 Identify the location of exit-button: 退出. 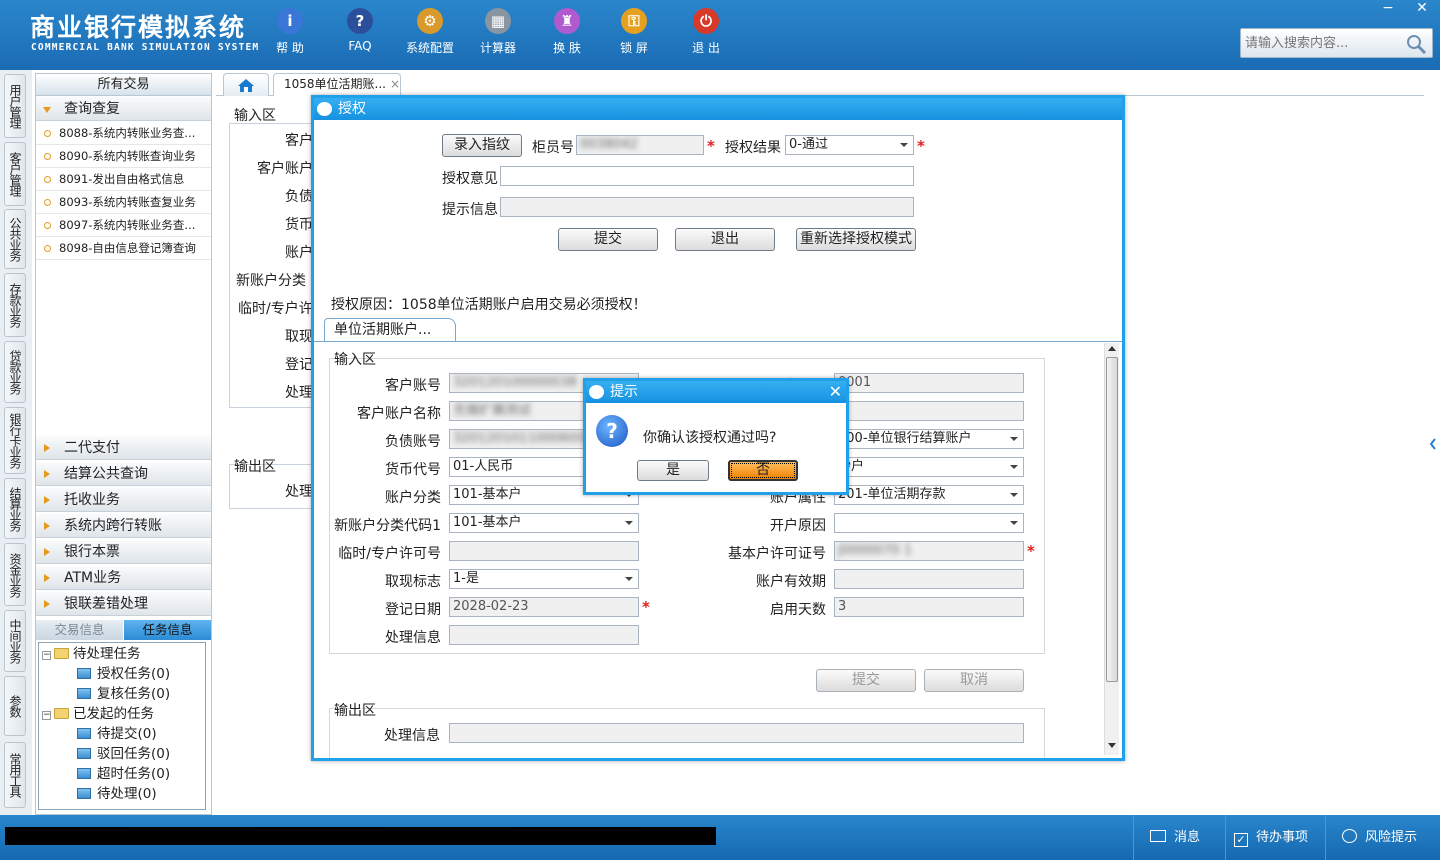
(725, 239).